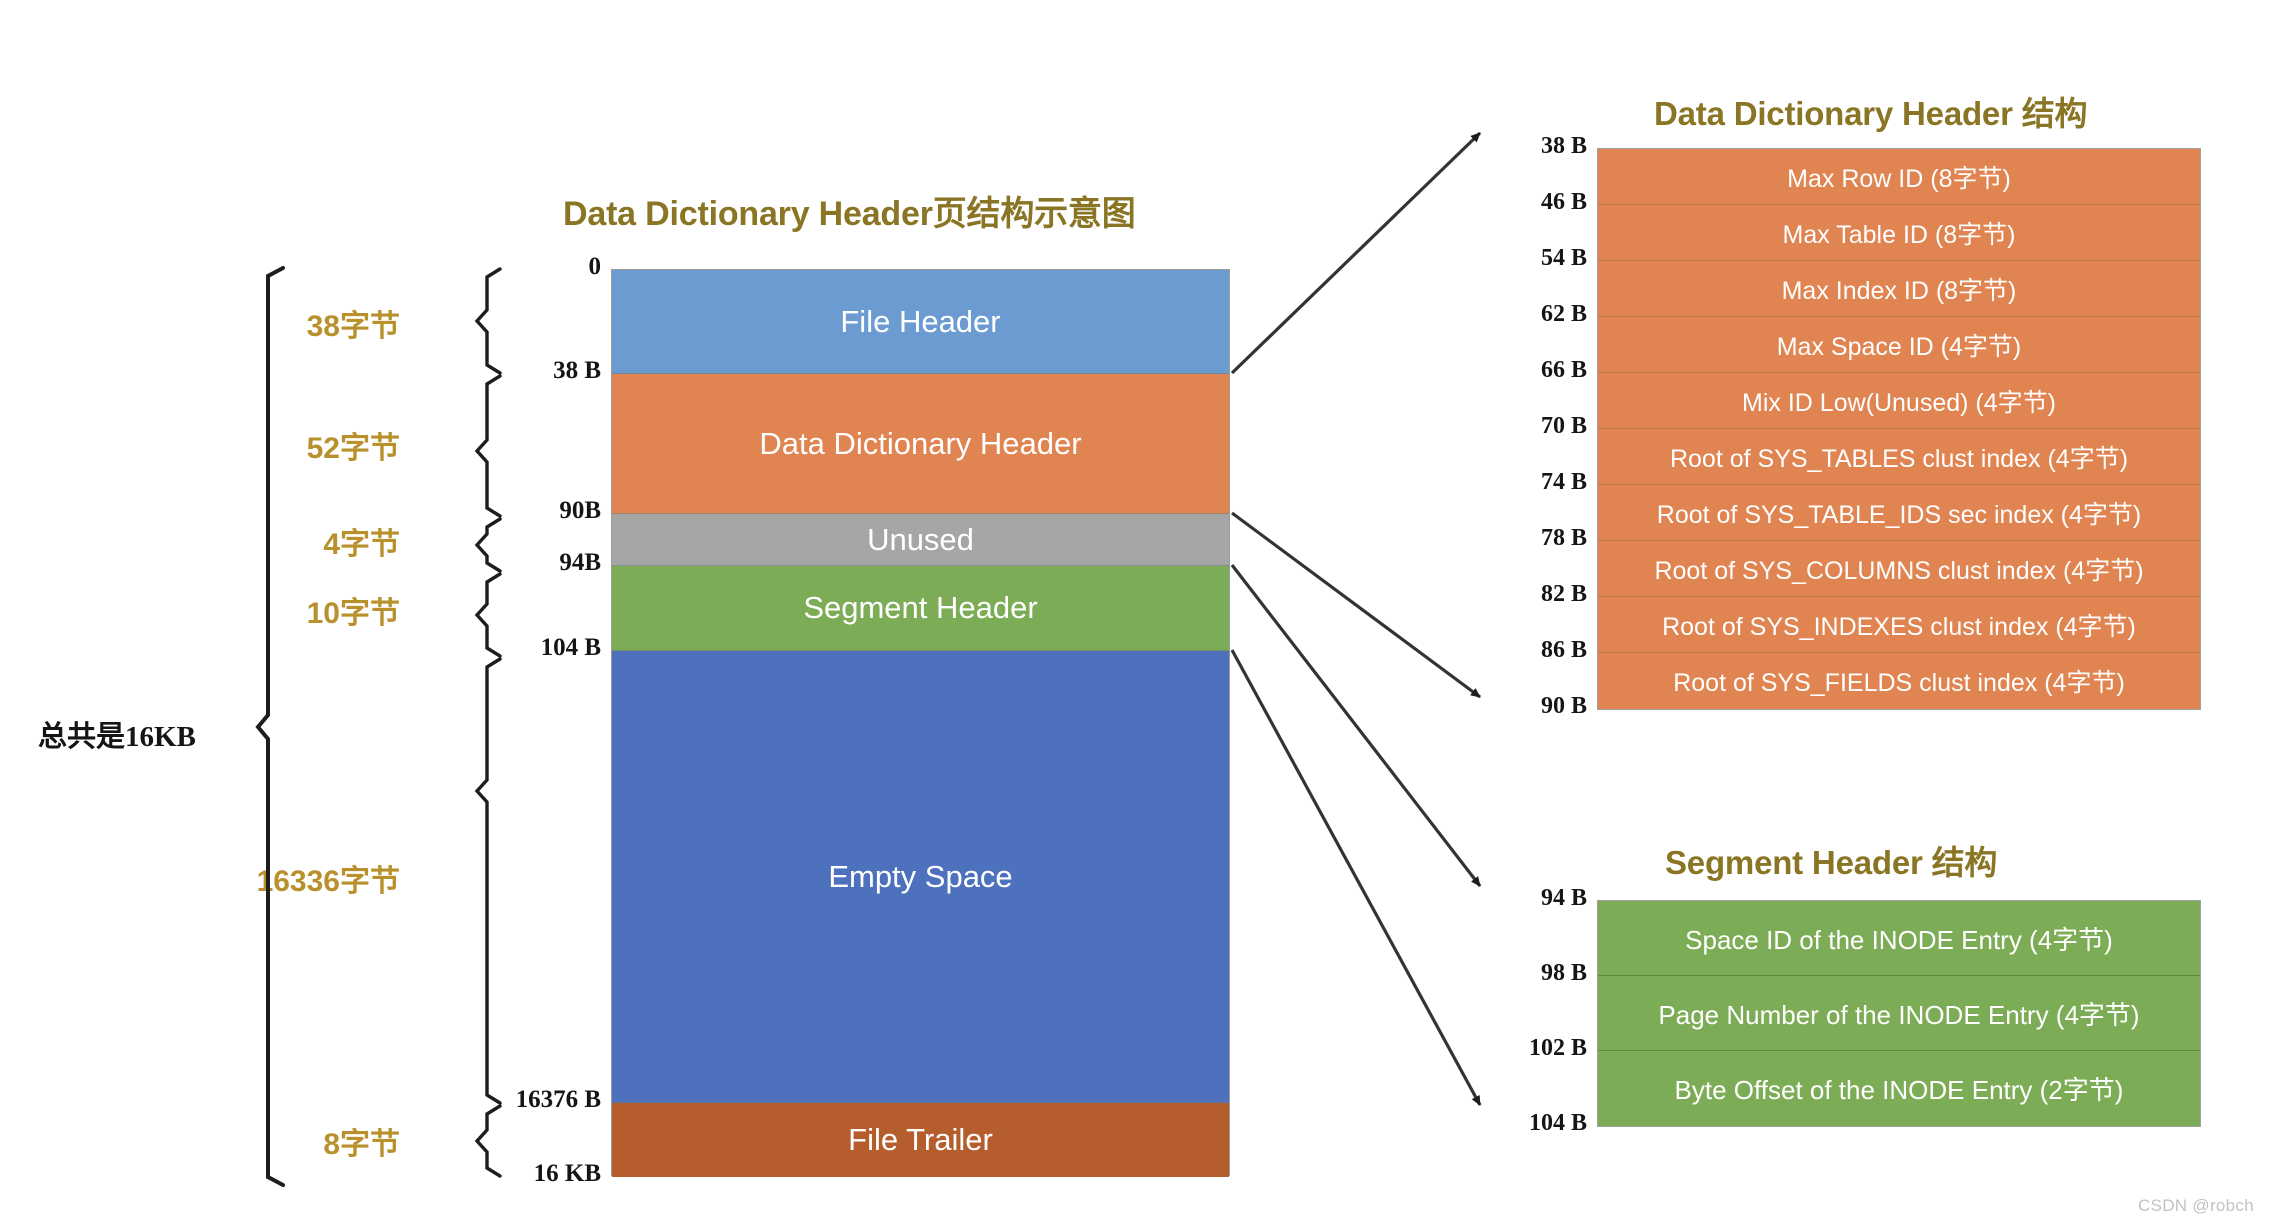 The height and width of the screenshot is (1226, 2274). I want to click on struct-row-label: Root of SYS_COLUMNS clust index (4字节), so click(1899, 570).